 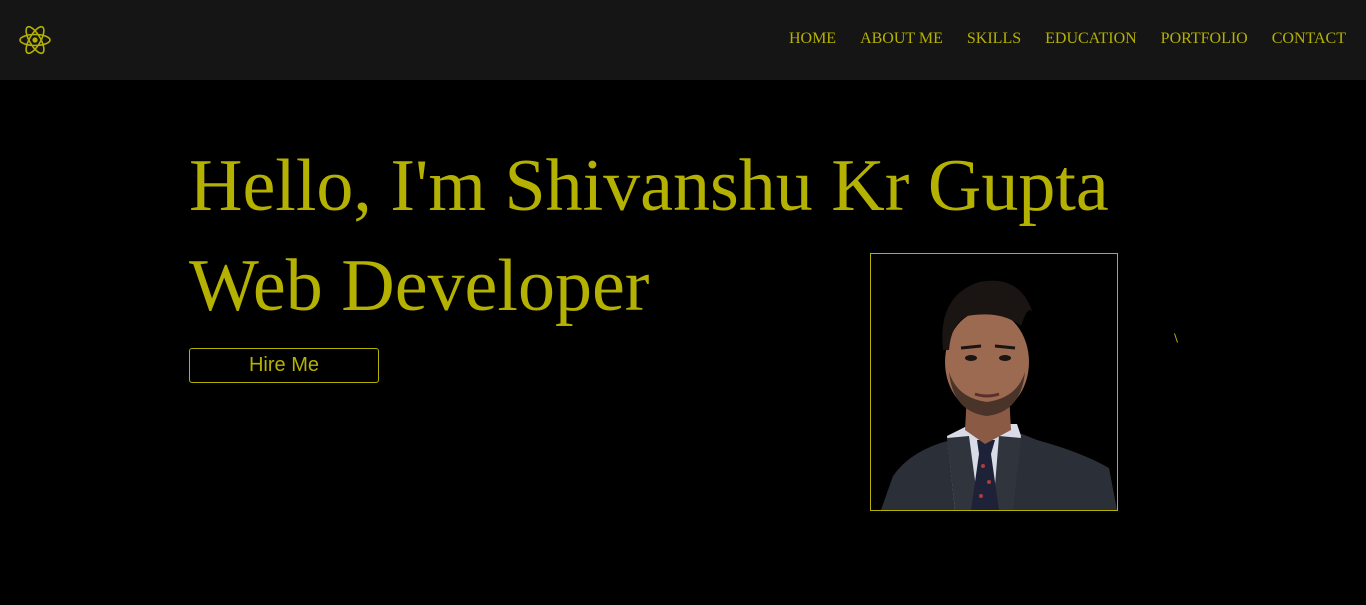 What do you see at coordinates (999, 395) in the screenshot?
I see `person-portrait-icon` at bounding box center [999, 395].